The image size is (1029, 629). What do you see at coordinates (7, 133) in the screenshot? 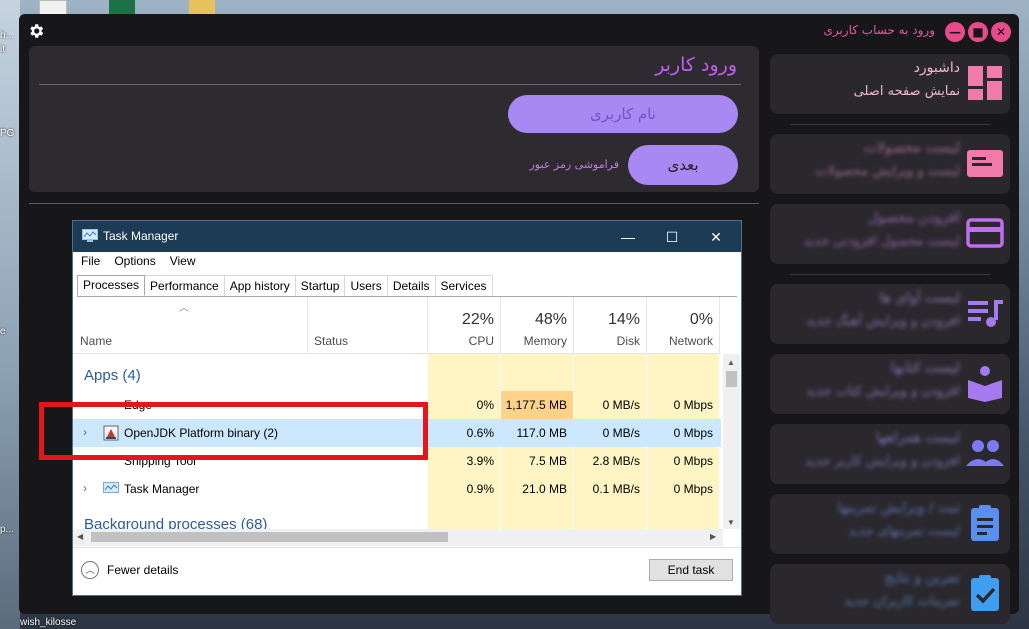
I see `desktop-label: PG` at bounding box center [7, 133].